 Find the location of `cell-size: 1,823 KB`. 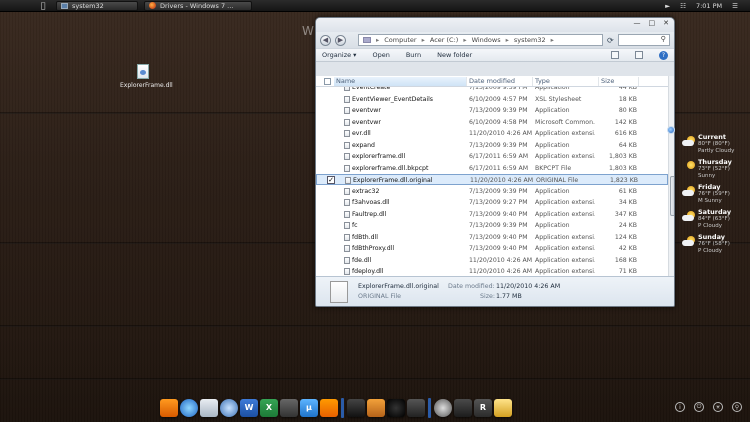

cell-size: 1,823 KB is located at coordinates (624, 180).